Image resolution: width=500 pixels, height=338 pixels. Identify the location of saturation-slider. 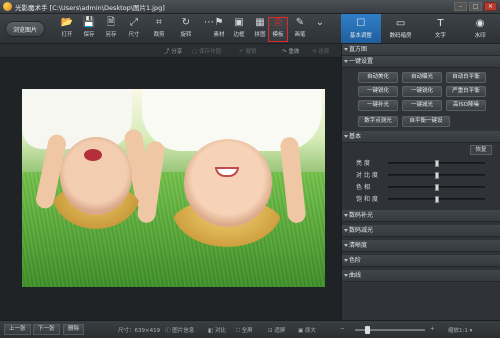
(436, 199).